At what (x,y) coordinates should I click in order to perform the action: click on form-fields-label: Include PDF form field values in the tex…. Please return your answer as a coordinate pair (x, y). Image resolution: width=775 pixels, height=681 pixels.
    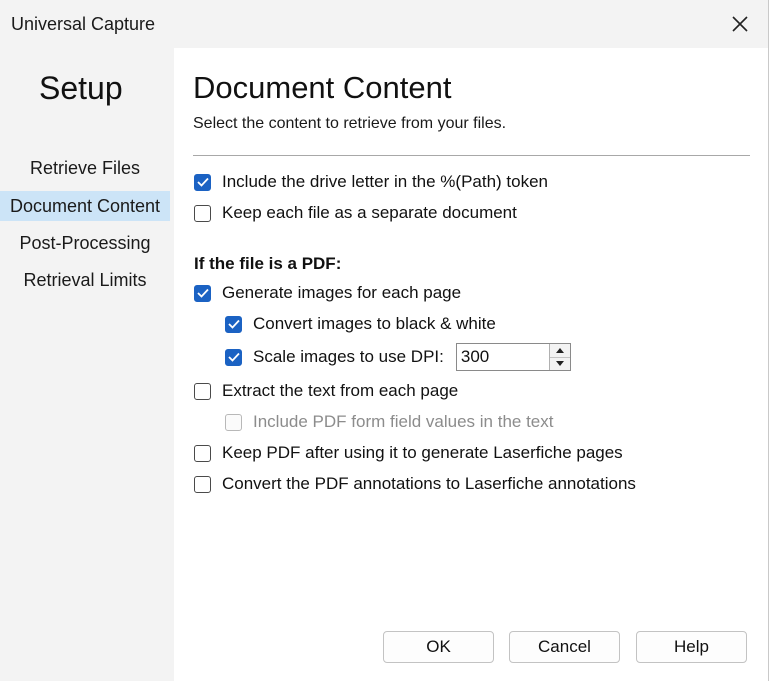
    Looking at the image, I should click on (403, 421).